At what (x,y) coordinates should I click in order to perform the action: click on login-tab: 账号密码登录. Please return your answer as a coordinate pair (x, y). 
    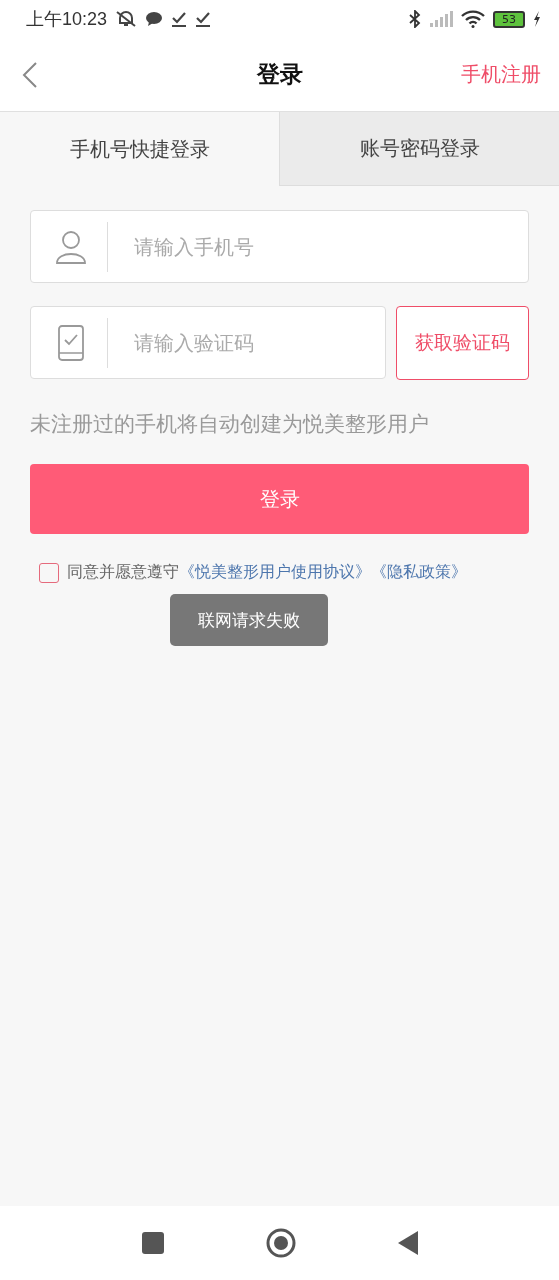
    Looking at the image, I should click on (419, 149).